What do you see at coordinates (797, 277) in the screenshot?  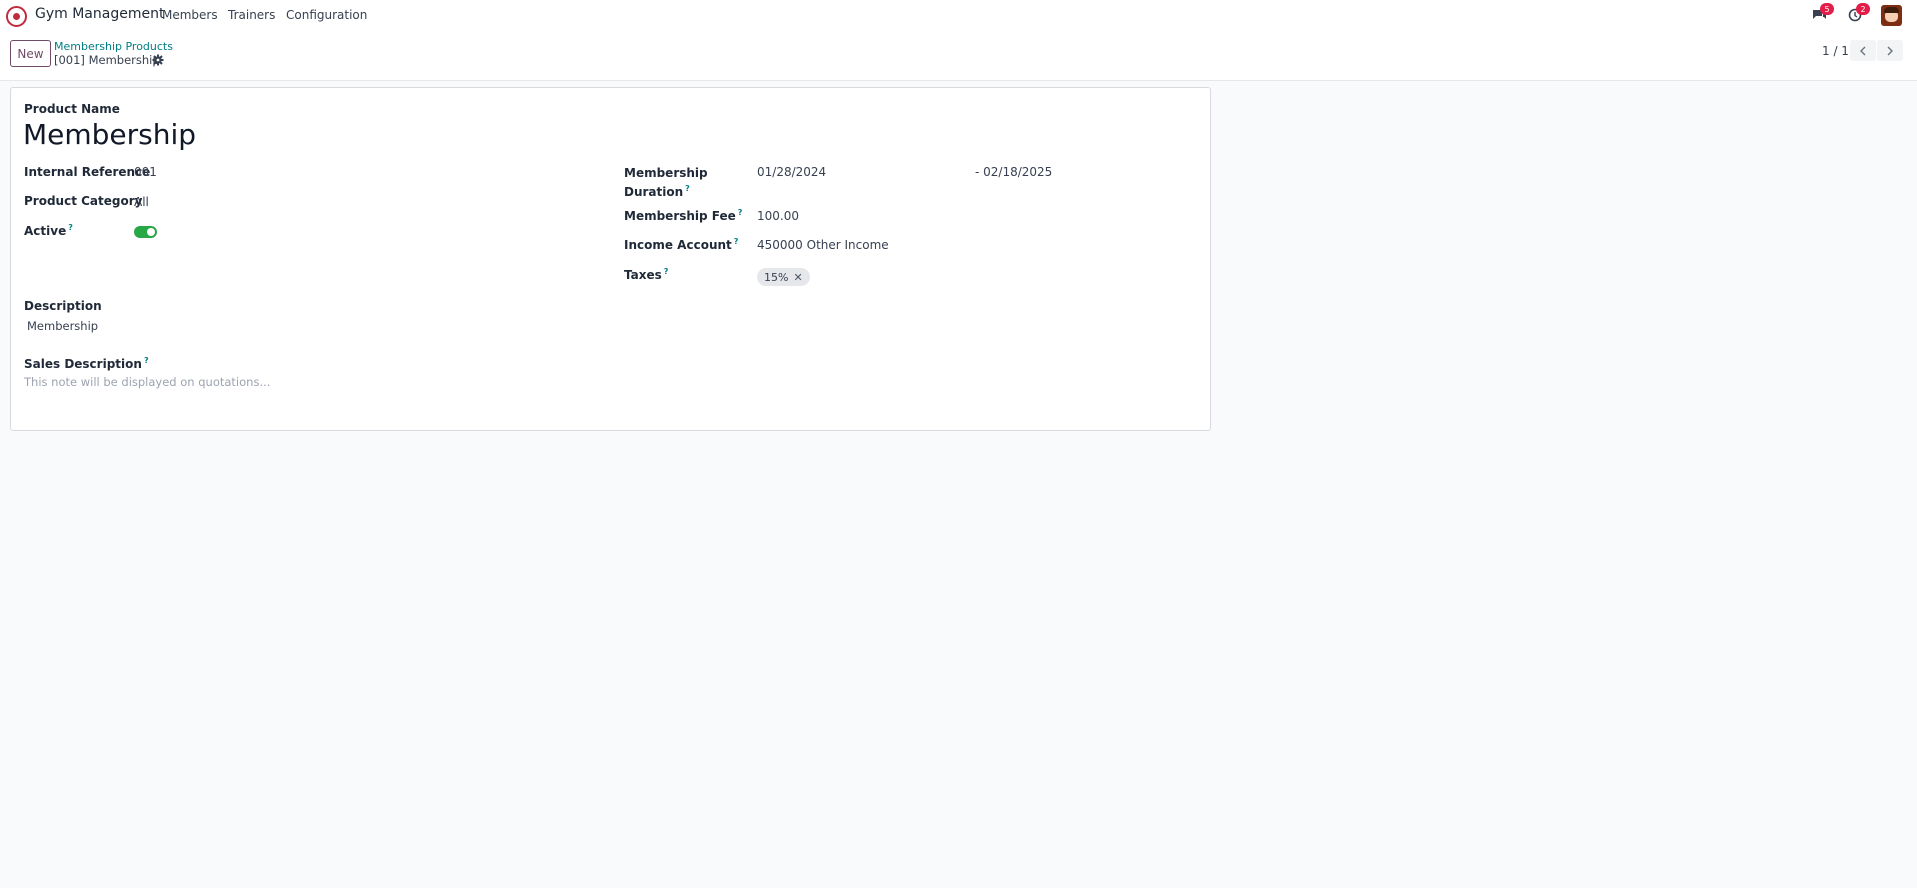 I see `close-icon: ✕` at bounding box center [797, 277].